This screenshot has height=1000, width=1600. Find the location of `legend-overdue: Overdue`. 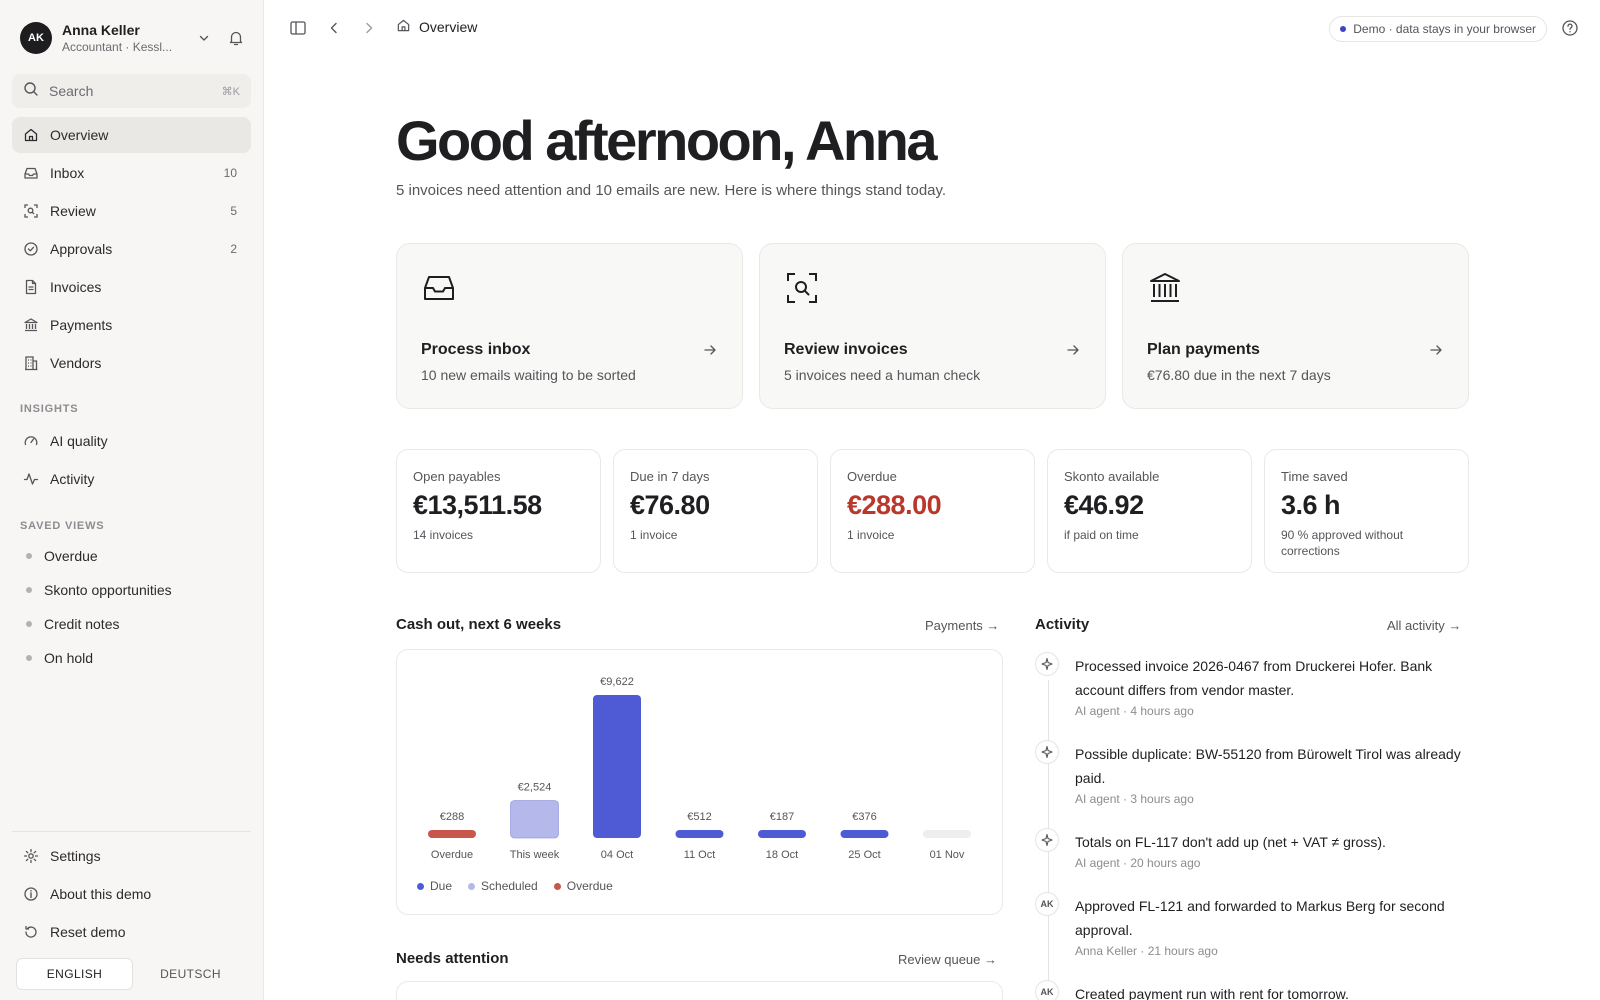

legend-overdue: Overdue is located at coordinates (583, 886).